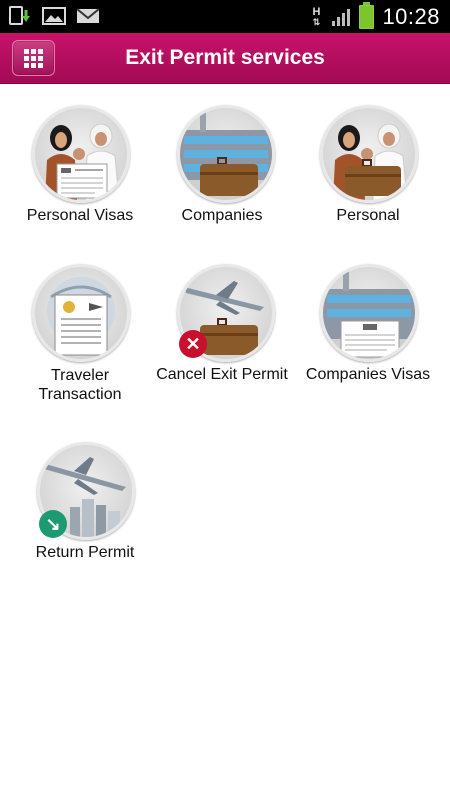 This screenshot has height=800, width=450. What do you see at coordinates (222, 215) in the screenshot?
I see `service-label: Companies` at bounding box center [222, 215].